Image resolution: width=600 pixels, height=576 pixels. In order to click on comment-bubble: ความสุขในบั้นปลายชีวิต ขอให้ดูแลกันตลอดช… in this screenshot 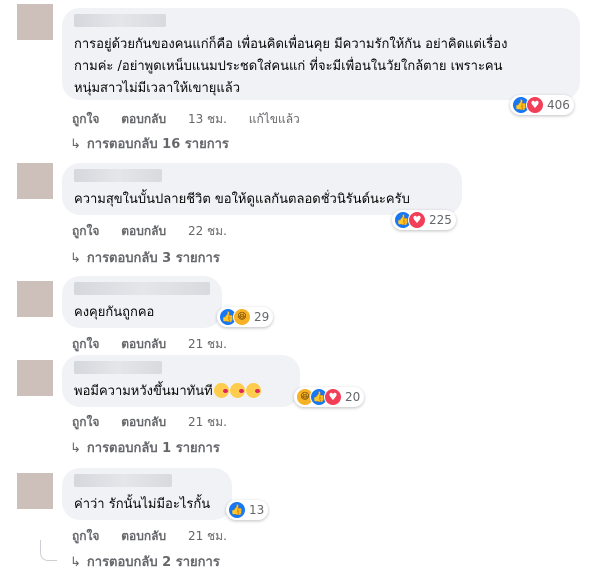, I will do `click(262, 189)`.